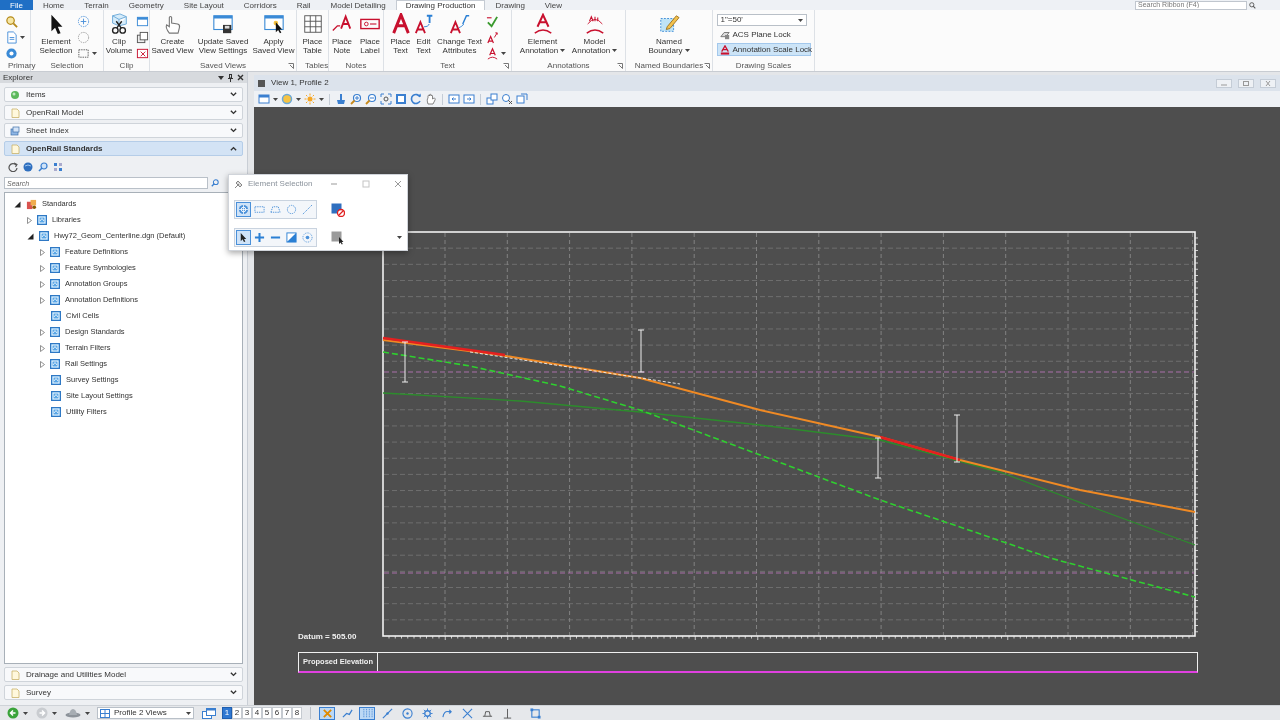 Image resolution: width=1280 pixels, height=720 pixels. Describe the element at coordinates (469, 99) in the screenshot. I see `next-view-icon` at that location.